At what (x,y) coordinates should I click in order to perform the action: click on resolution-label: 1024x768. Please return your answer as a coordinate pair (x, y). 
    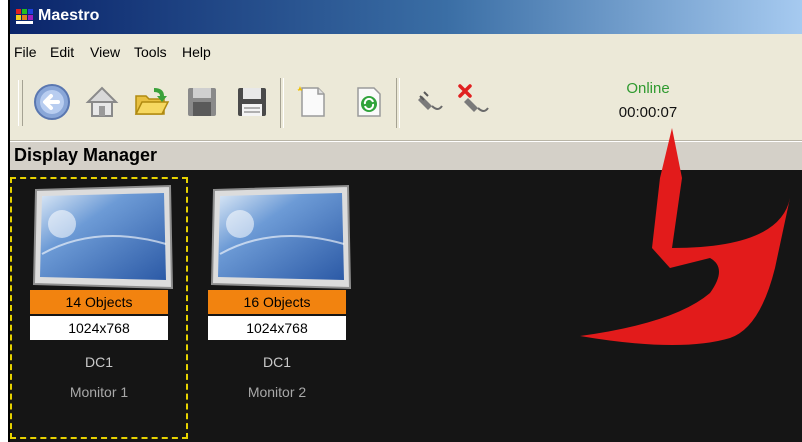
    Looking at the image, I should click on (277, 328).